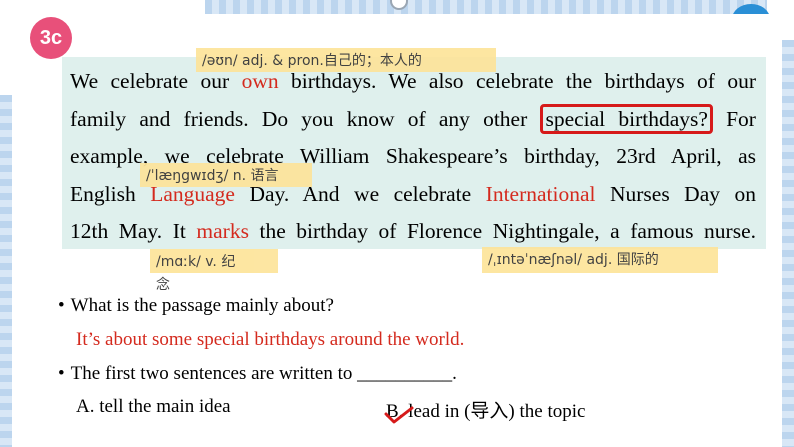 The image size is (794, 447). I want to click on question-1-text: What is the passage mainly about?, so click(202, 305).